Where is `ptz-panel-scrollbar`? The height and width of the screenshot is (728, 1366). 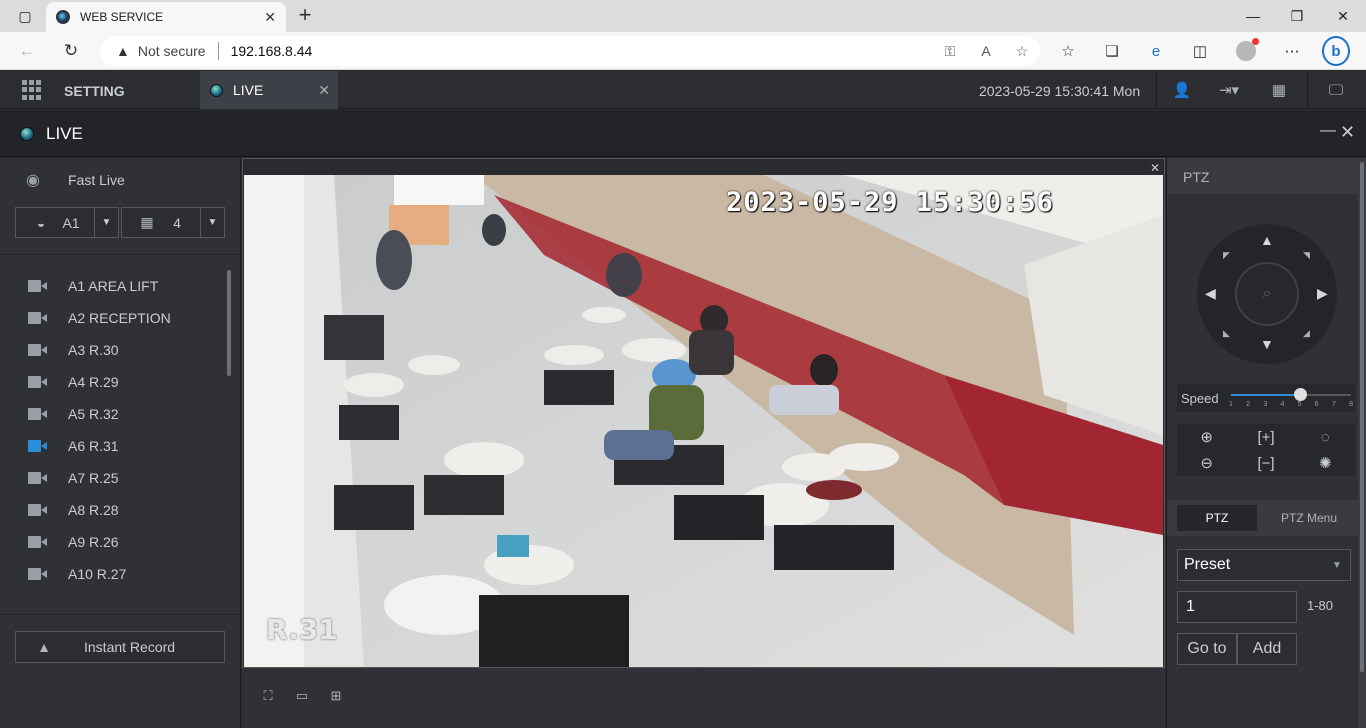
ptz-panel-scrollbar is located at coordinates (1362, 443).